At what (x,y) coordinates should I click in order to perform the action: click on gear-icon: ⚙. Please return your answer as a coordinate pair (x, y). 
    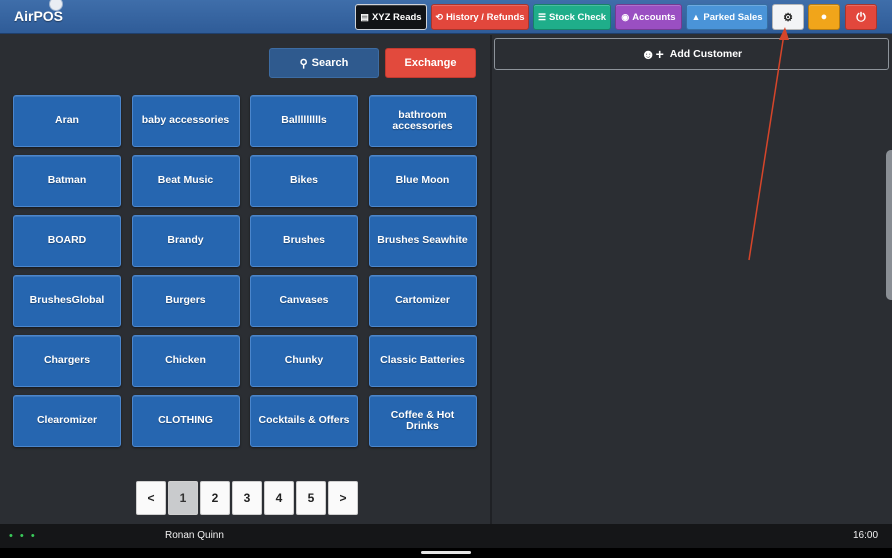
    Looking at the image, I should click on (788, 17).